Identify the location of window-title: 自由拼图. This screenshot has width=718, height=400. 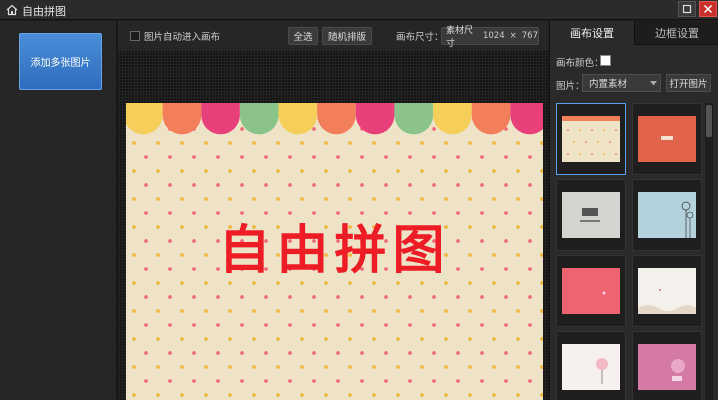
(44, 11).